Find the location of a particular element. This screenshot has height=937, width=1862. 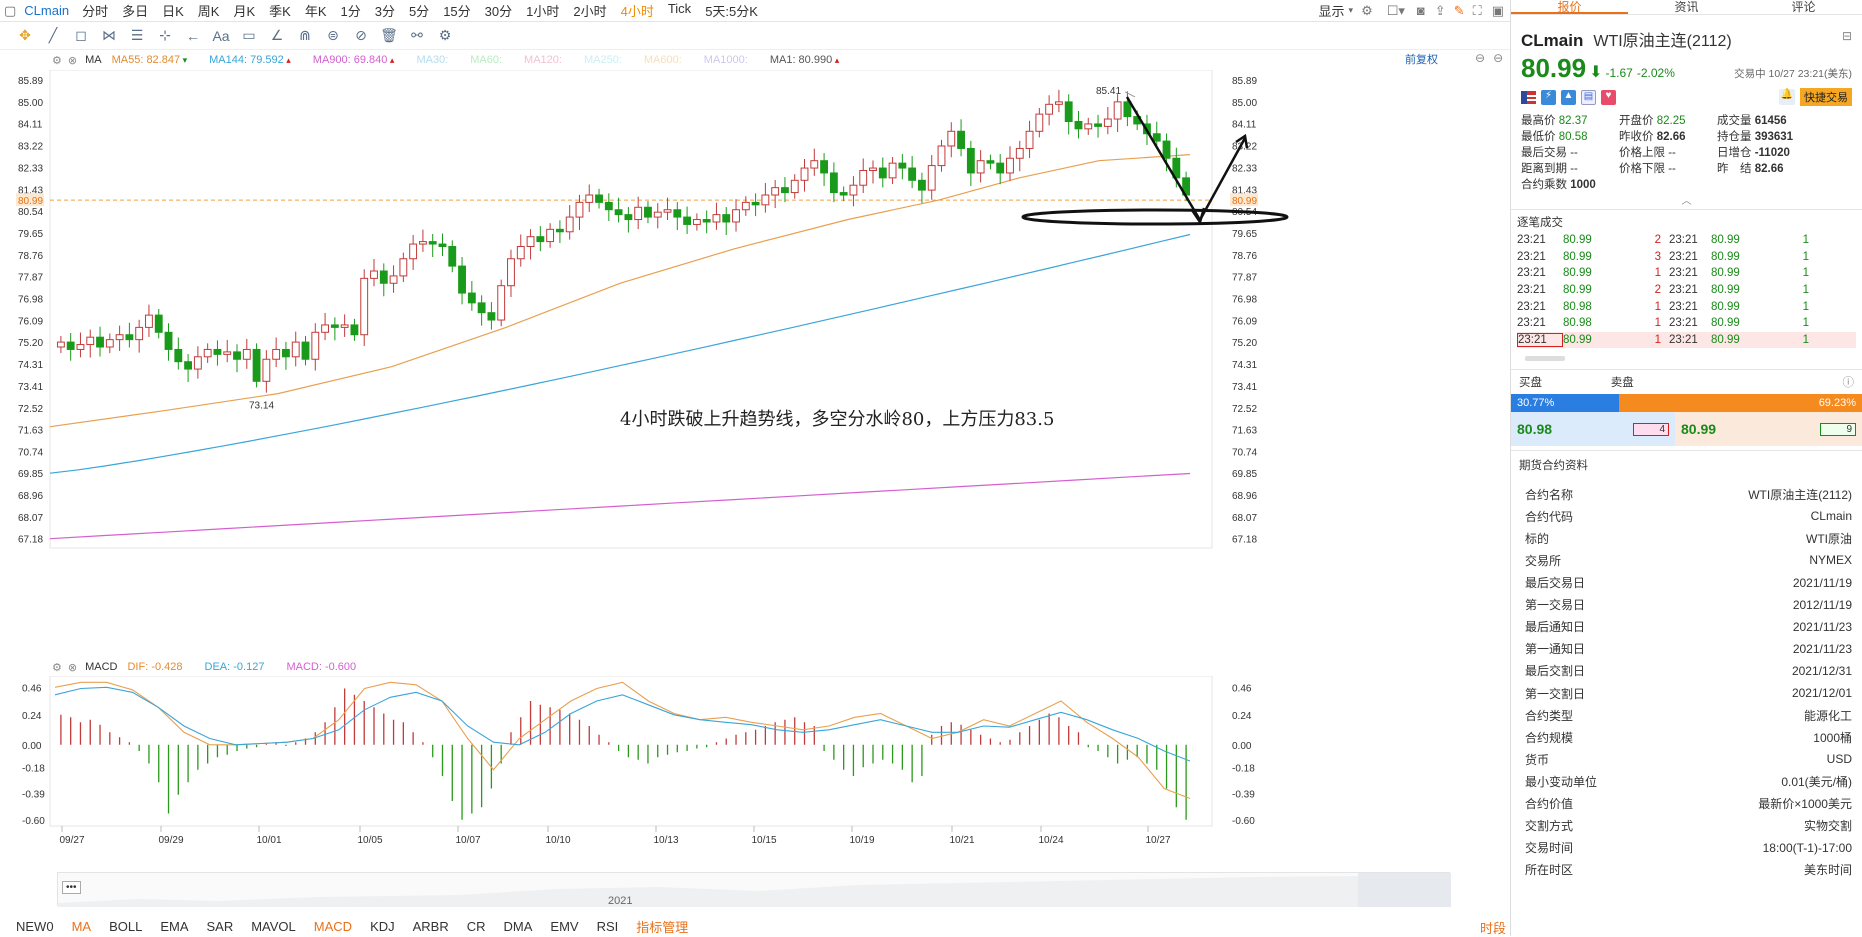

fullscreen-icon: ⛶ is located at coordinates (1477, 11).